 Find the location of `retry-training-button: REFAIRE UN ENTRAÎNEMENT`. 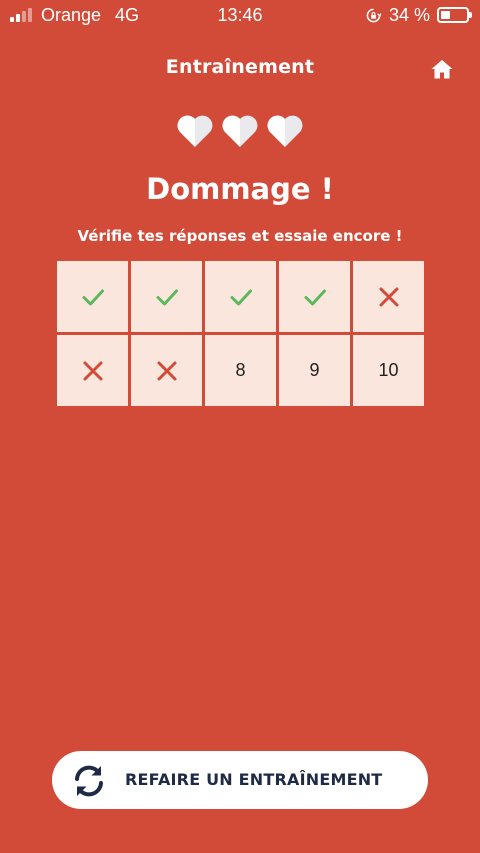

retry-training-button: REFAIRE UN ENTRAÎNEMENT is located at coordinates (240, 780).